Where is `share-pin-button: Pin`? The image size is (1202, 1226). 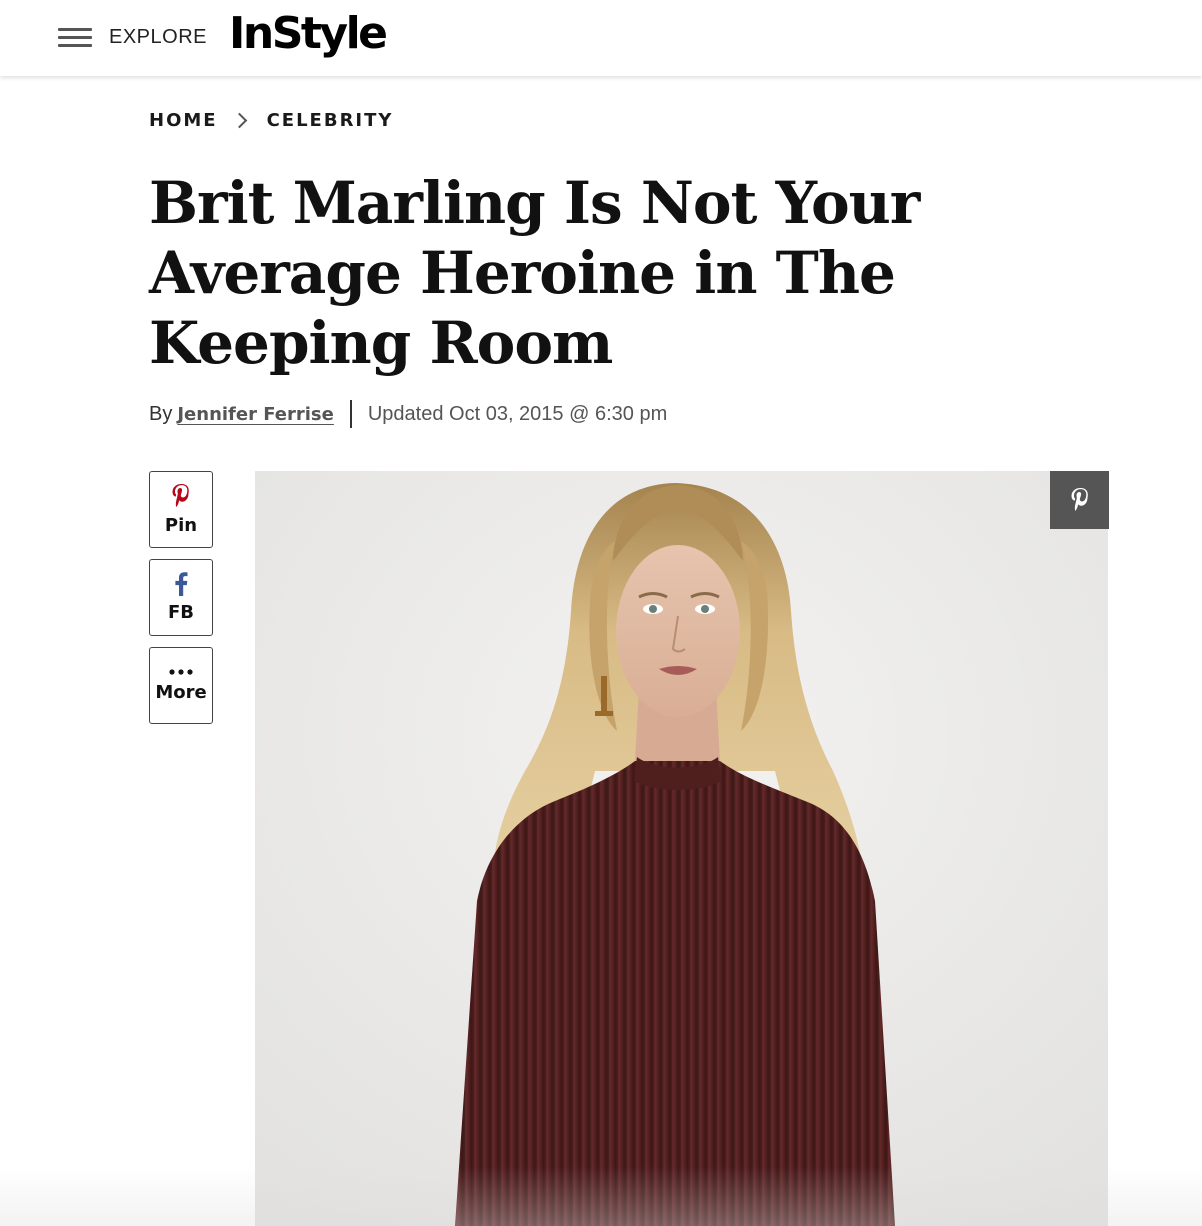
share-pin-button: Pin is located at coordinates (181, 509).